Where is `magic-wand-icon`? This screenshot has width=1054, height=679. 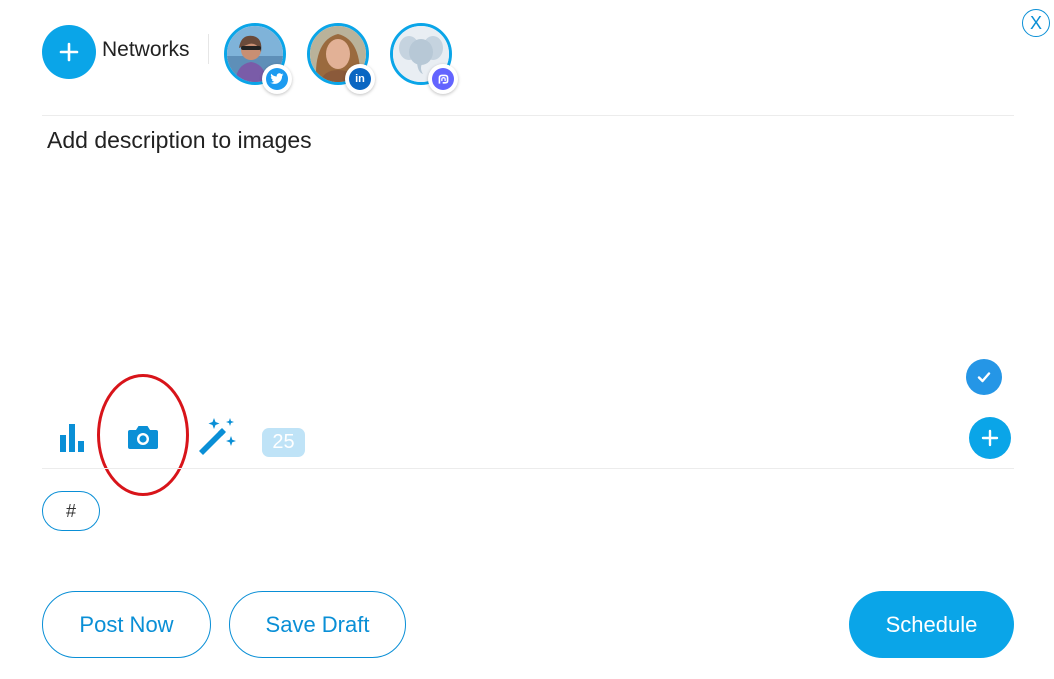
magic-wand-icon is located at coordinates (217, 436).